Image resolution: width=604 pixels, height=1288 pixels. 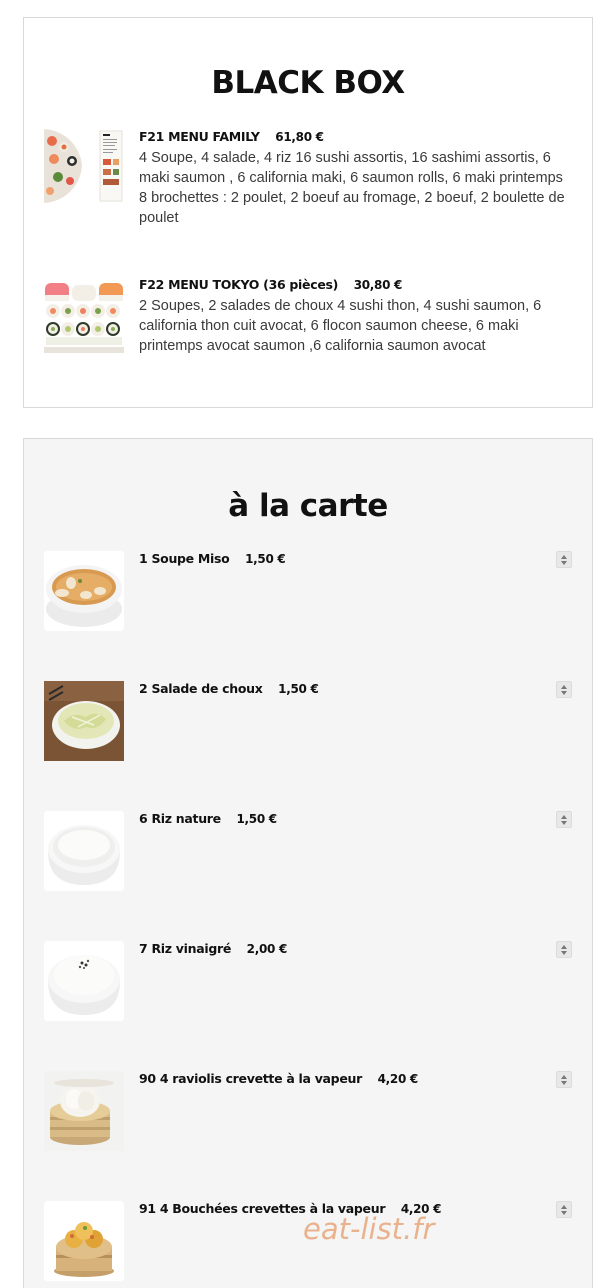 What do you see at coordinates (250, 1078) in the screenshot?
I see `item-name: 90 4 raviolis crevette à la vapeur` at bounding box center [250, 1078].